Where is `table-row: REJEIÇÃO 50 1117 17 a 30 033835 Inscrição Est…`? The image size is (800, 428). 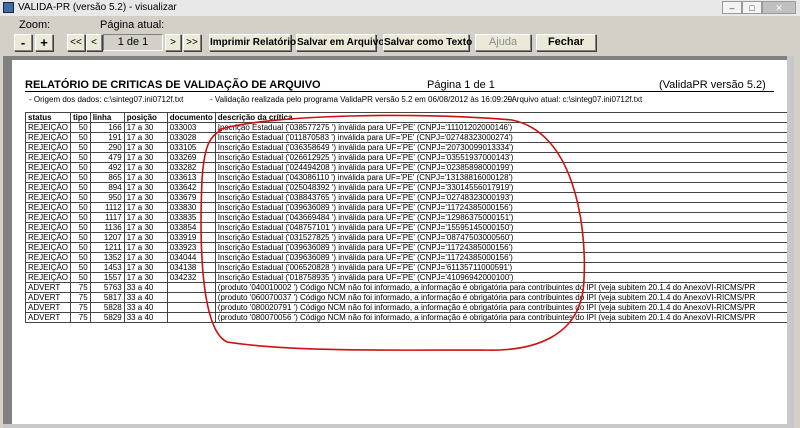
table-row: REJEIÇÃO 50 1117 17 a 30 033835 Inscrição Est… is located at coordinates (406, 217).